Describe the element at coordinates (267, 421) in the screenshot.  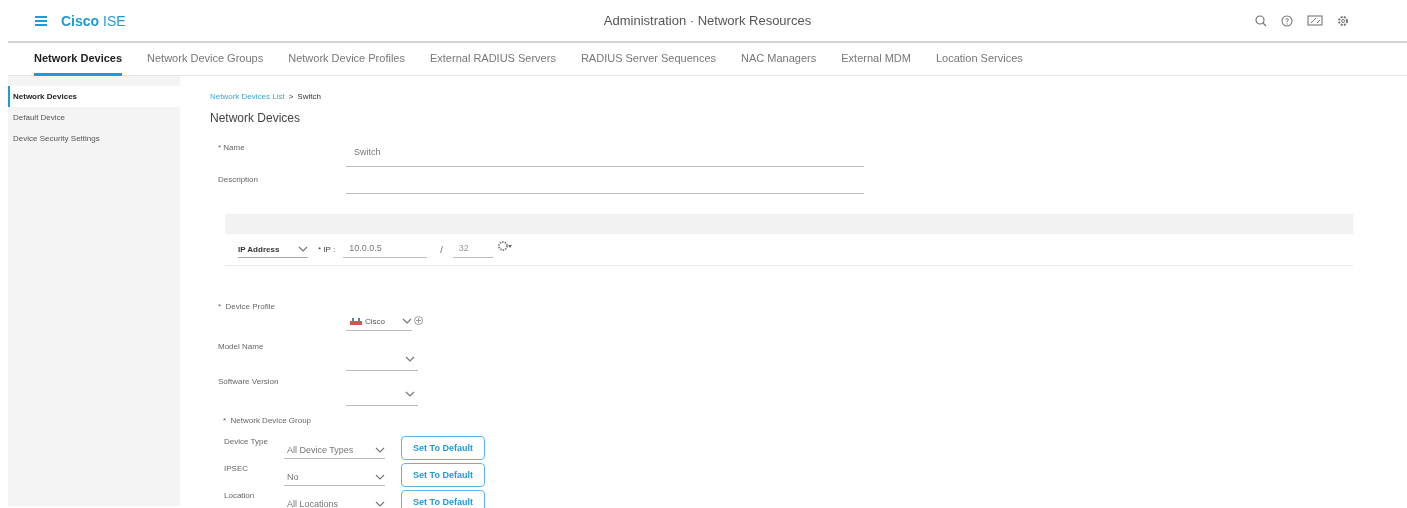
I see `section-label: * Network Device Group` at that location.